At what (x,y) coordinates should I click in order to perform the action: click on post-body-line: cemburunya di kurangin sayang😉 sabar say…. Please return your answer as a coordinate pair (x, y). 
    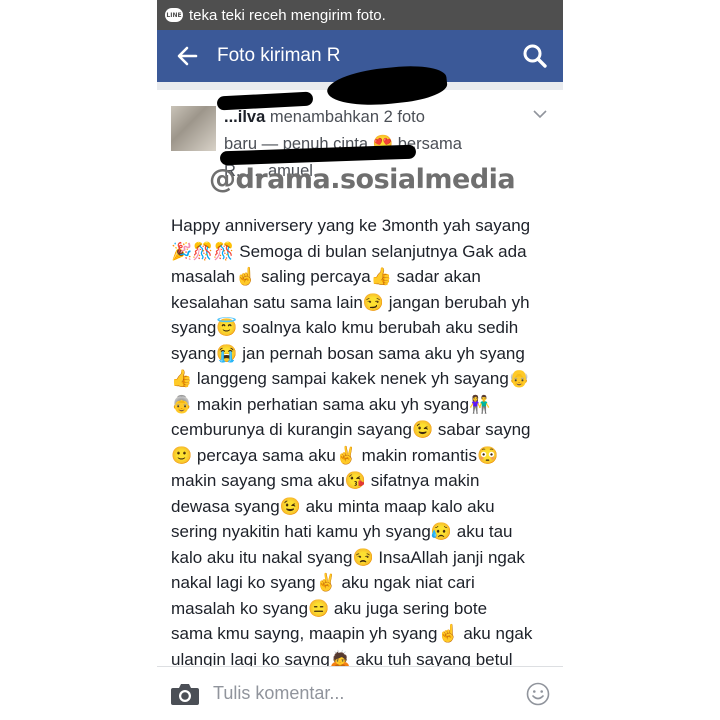
    Looking at the image, I should click on (351, 429).